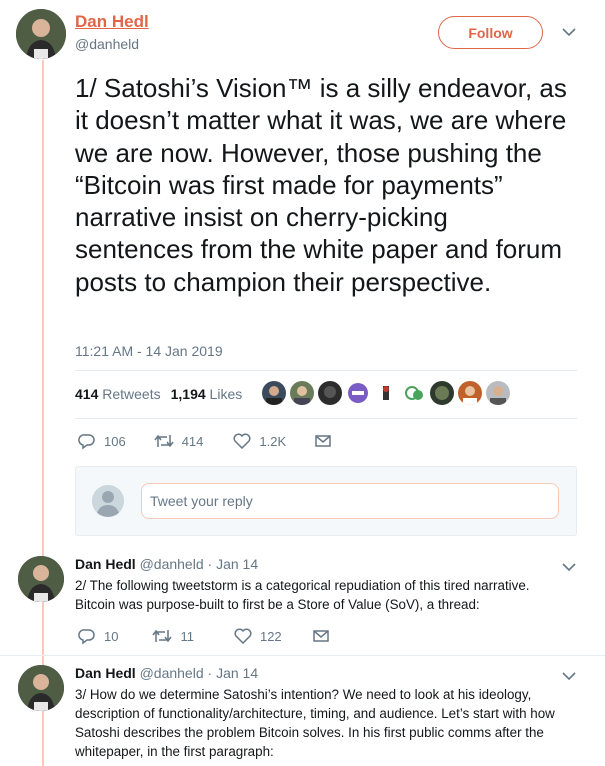  What do you see at coordinates (350, 501) in the screenshot?
I see `reply-input: Tweet your reply` at bounding box center [350, 501].